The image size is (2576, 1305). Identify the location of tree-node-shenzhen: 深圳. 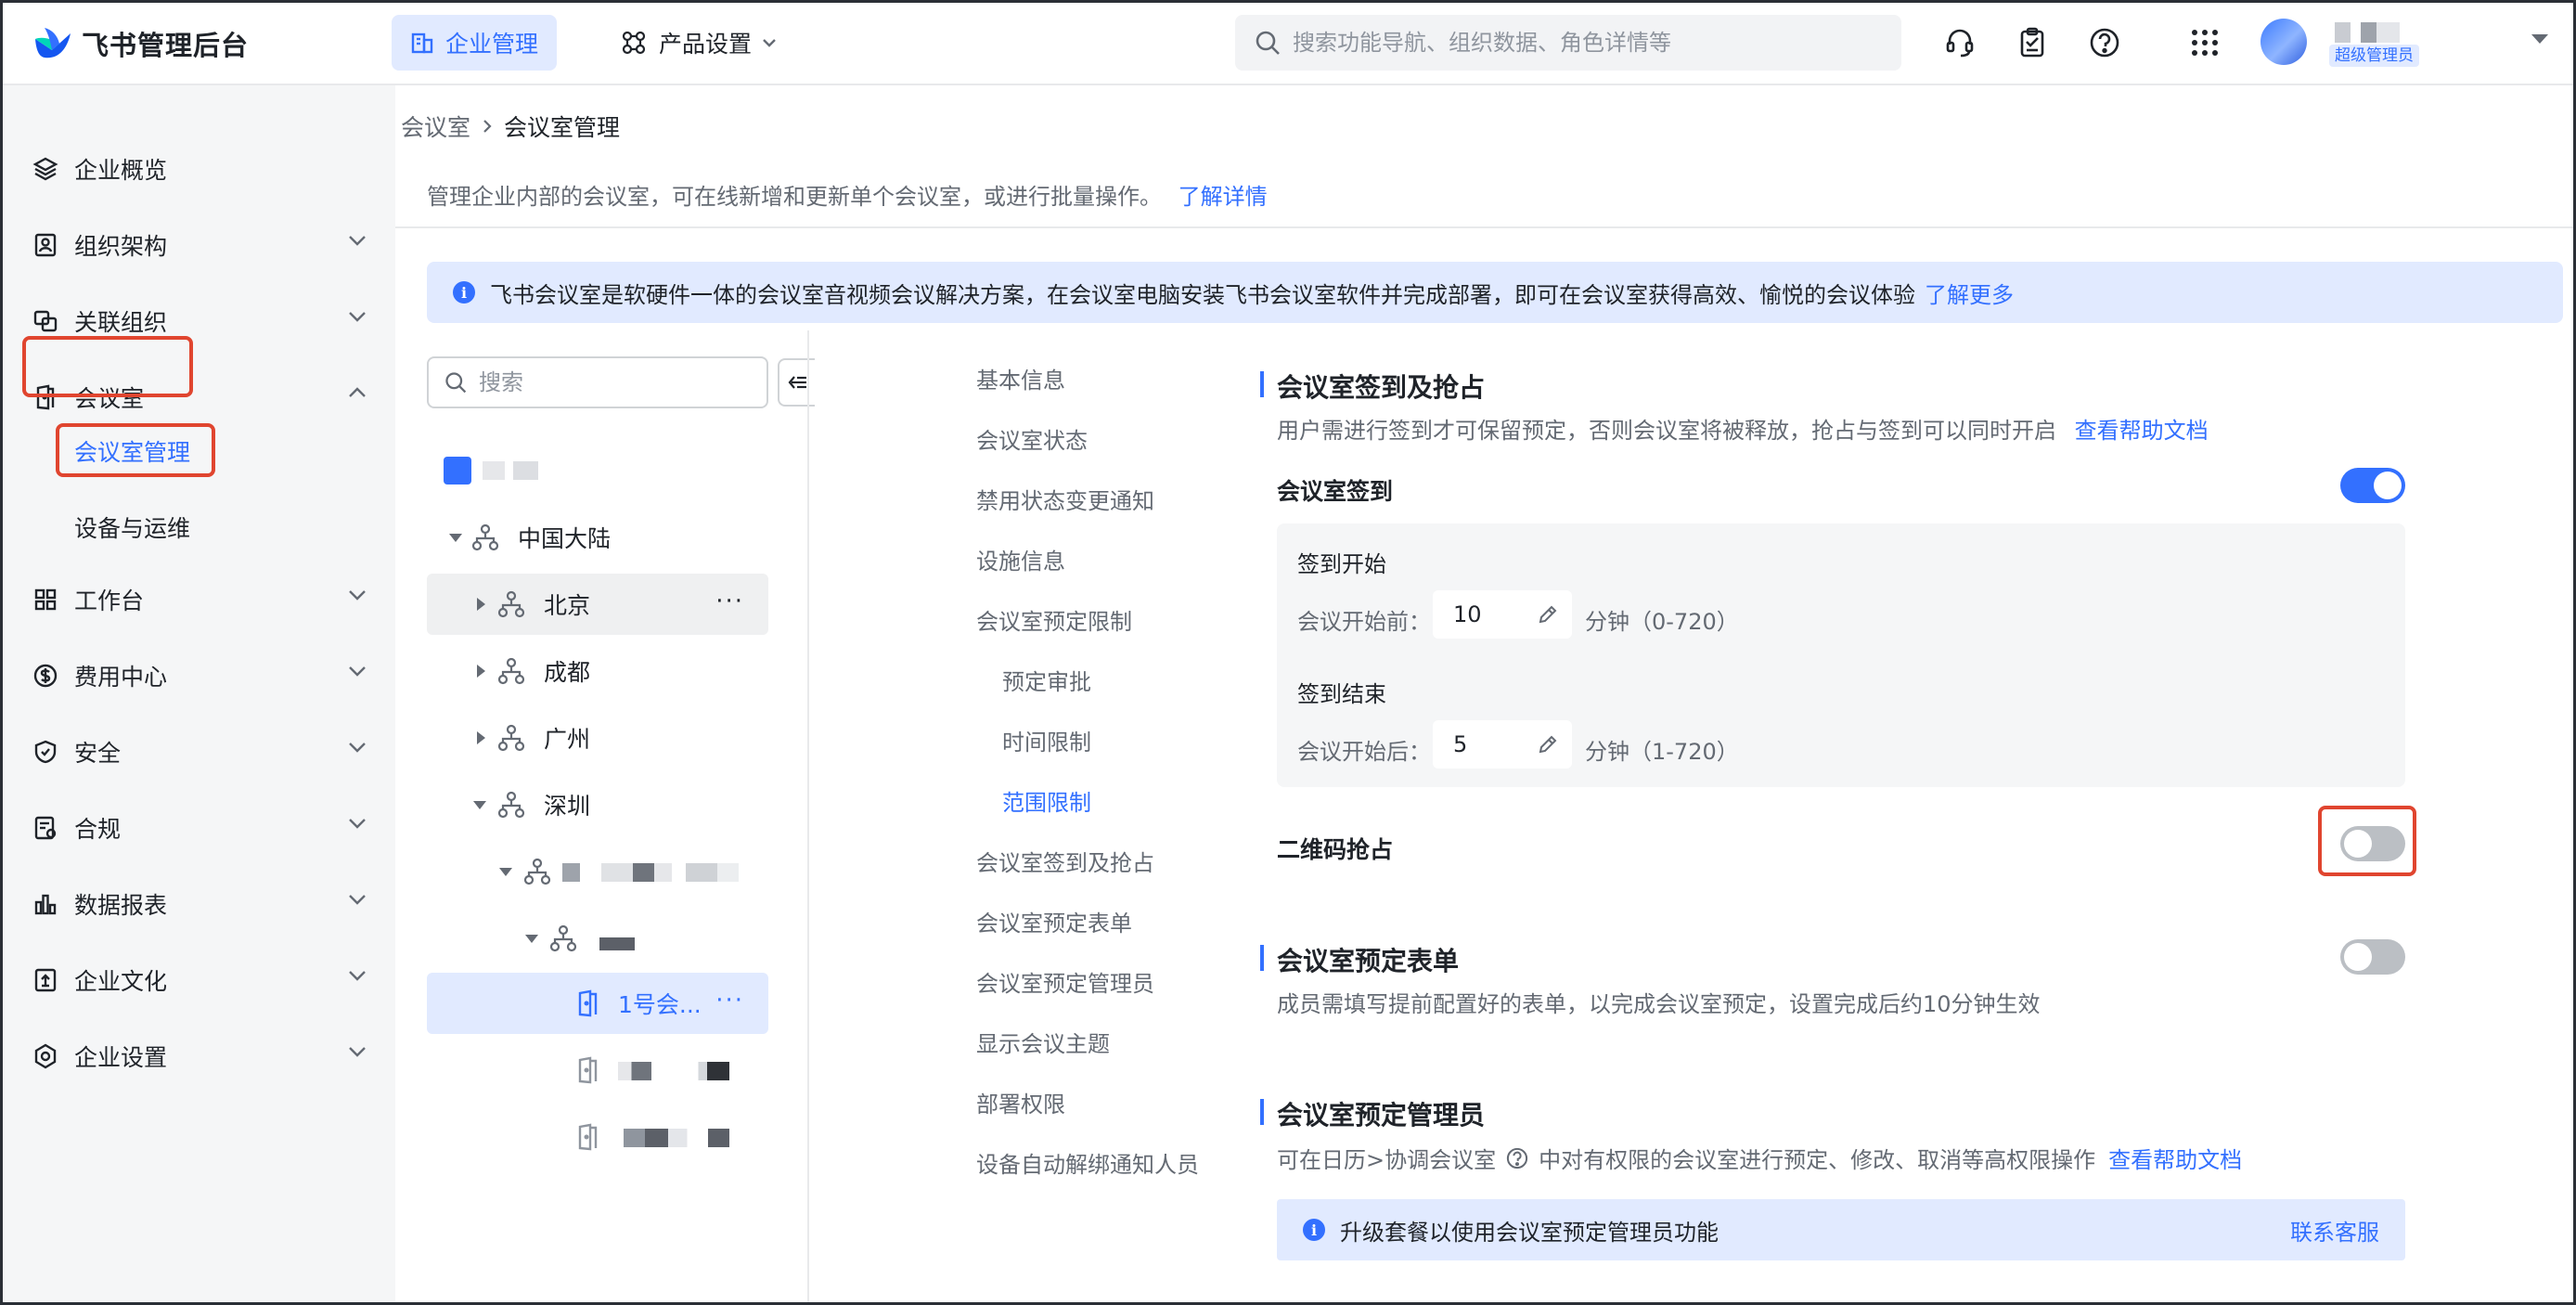
(598, 804).